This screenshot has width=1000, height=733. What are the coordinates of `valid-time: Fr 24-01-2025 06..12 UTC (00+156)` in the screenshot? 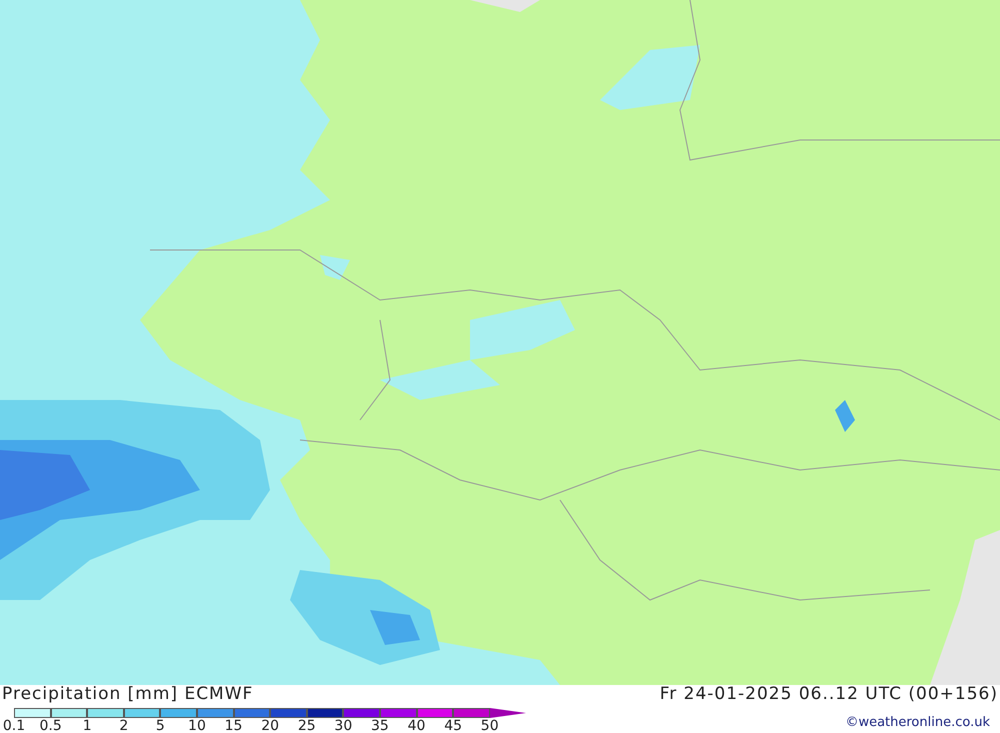 It's located at (829, 694).